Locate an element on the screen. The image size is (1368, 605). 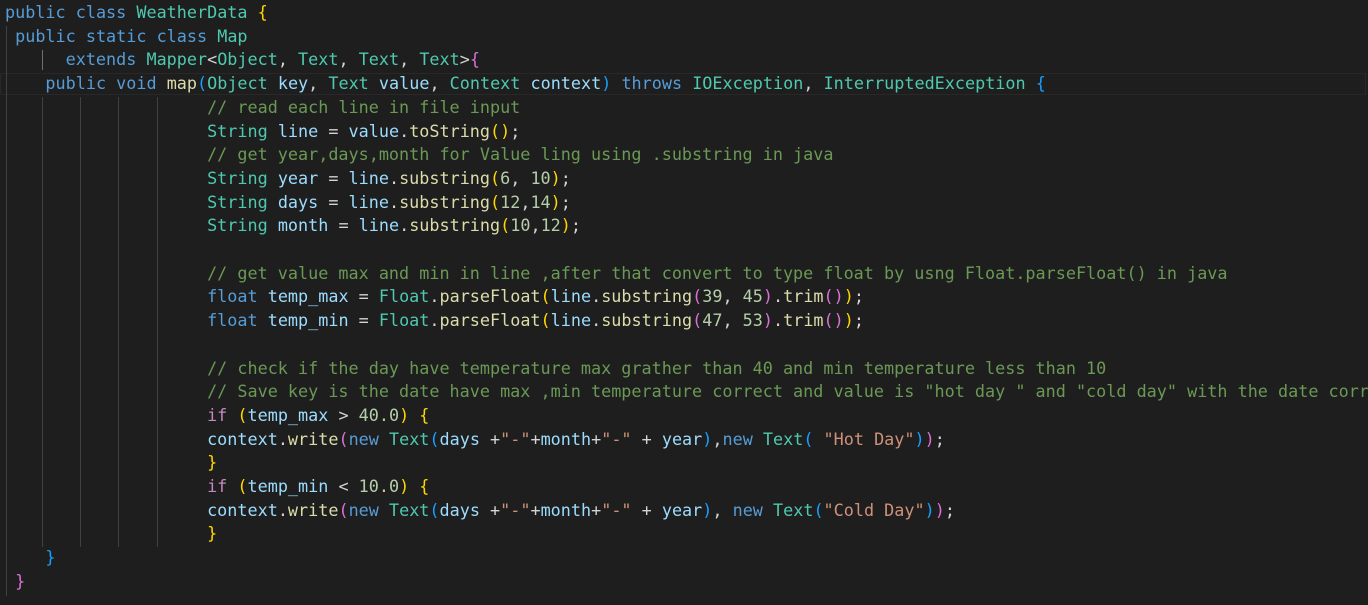
code-token: temp_min is located at coordinates (288, 486).